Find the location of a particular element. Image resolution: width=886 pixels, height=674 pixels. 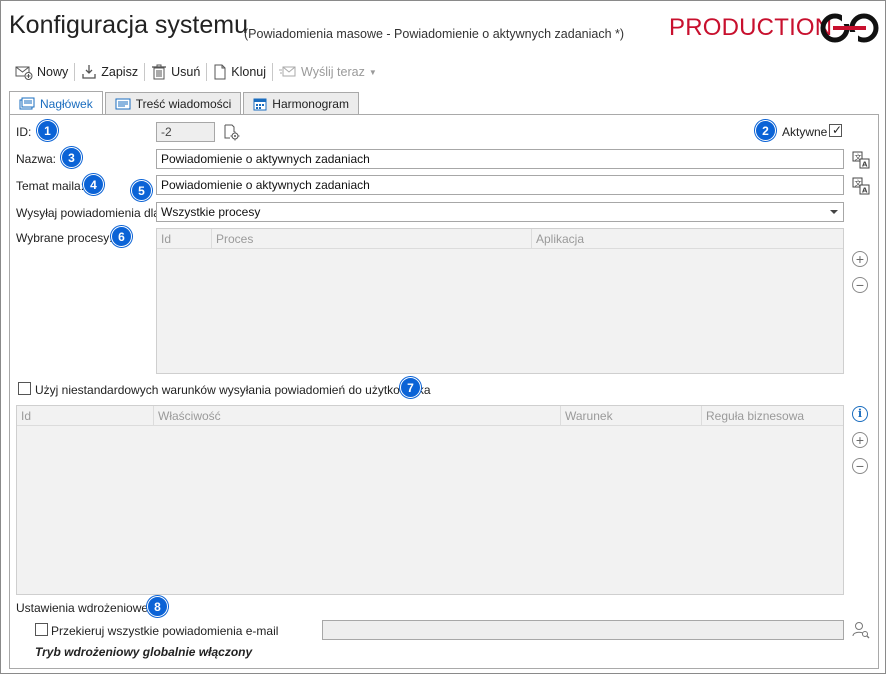

clone-button-label: Klonuj is located at coordinates (249, 72).